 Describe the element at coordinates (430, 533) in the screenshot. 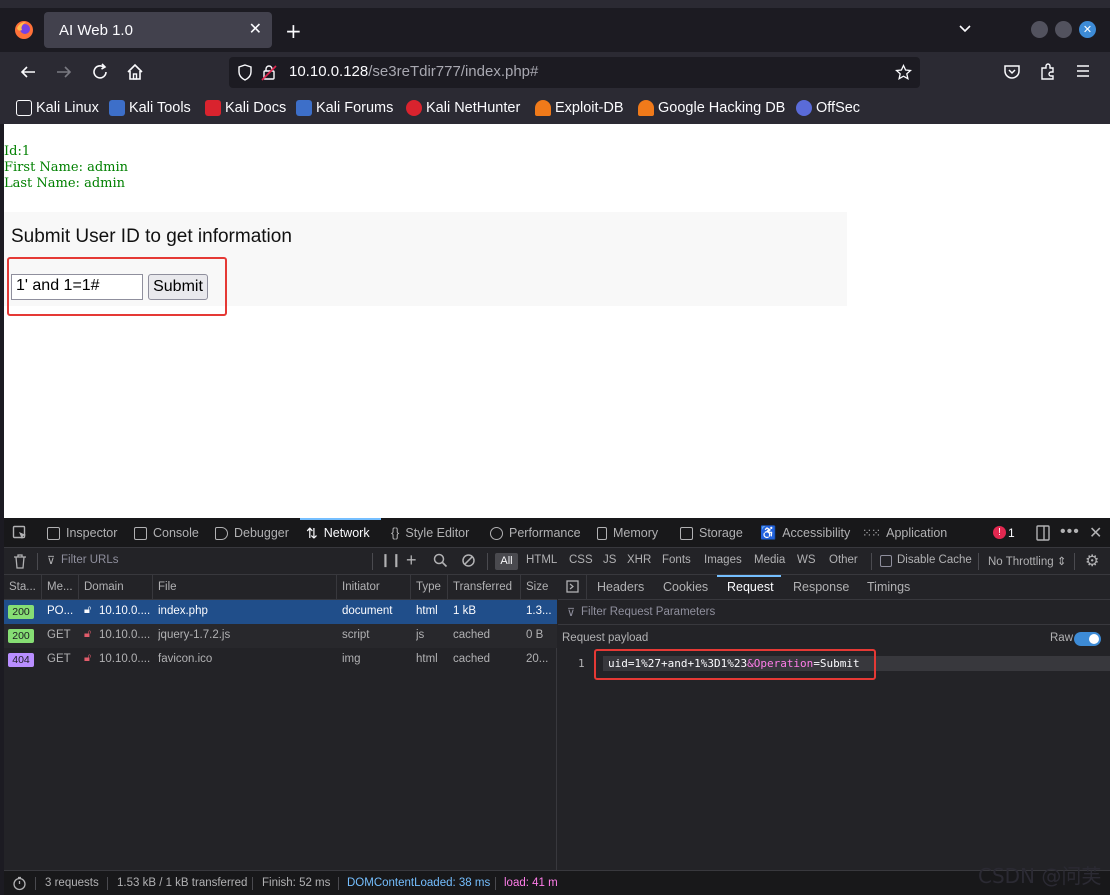

I see `tab-style-editor: {} Style Editor` at that location.